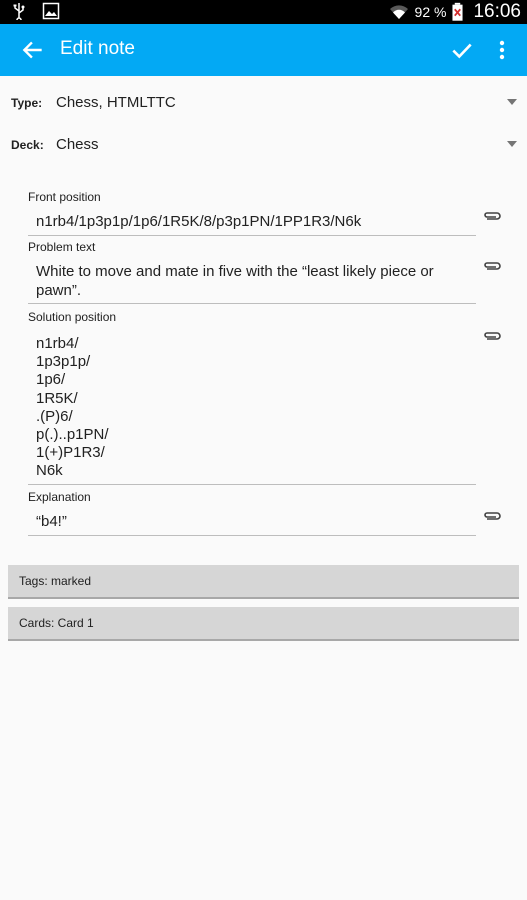 The width and height of the screenshot is (527, 900). I want to click on field-label: Explanation, so click(59, 497).